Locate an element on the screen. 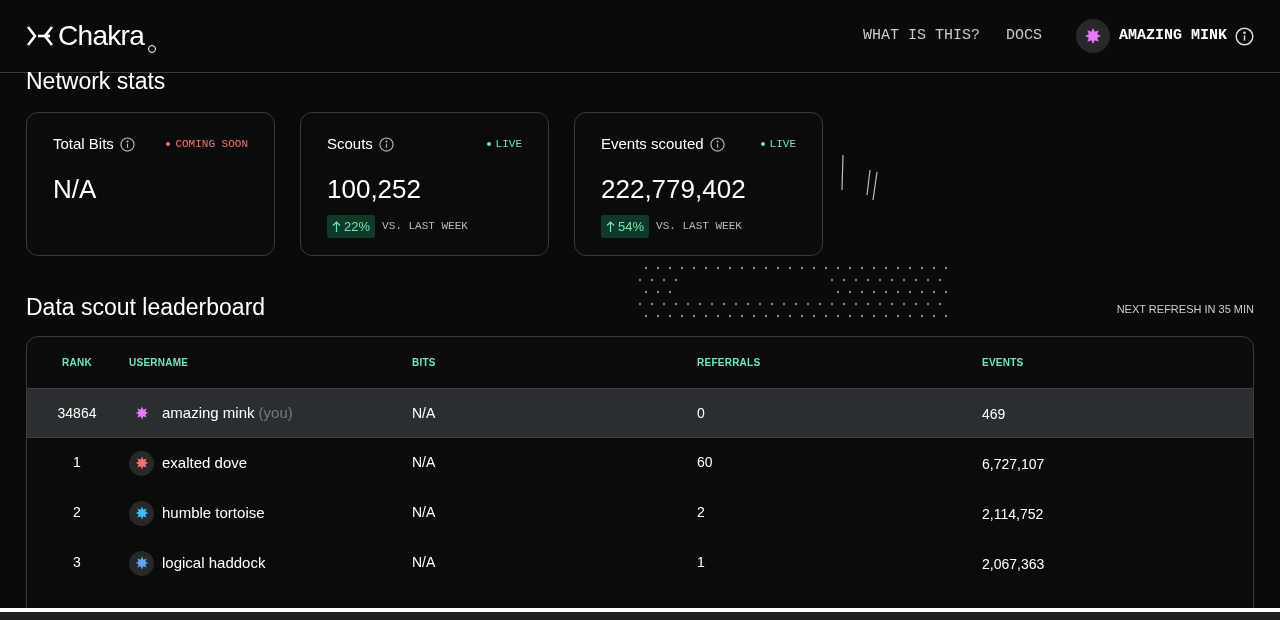 Image resolution: width=1280 pixels, height=620 pixels. events-cell-text: 6,727,107 is located at coordinates (1013, 464).